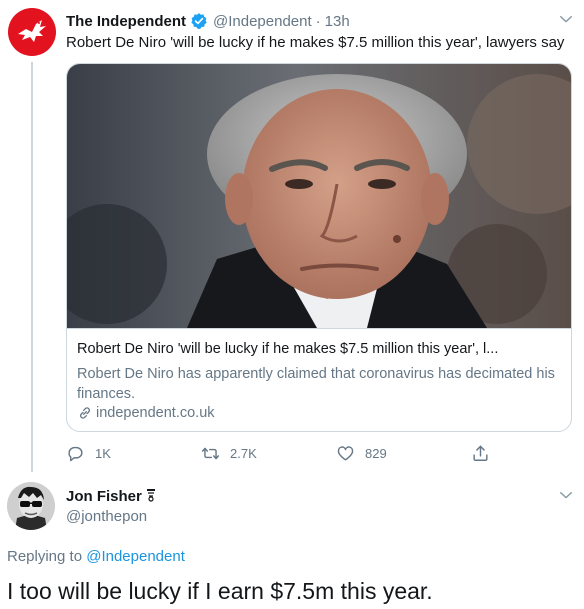 This screenshot has height=609, width=584. I want to click on jon-avatar, so click(31, 506).